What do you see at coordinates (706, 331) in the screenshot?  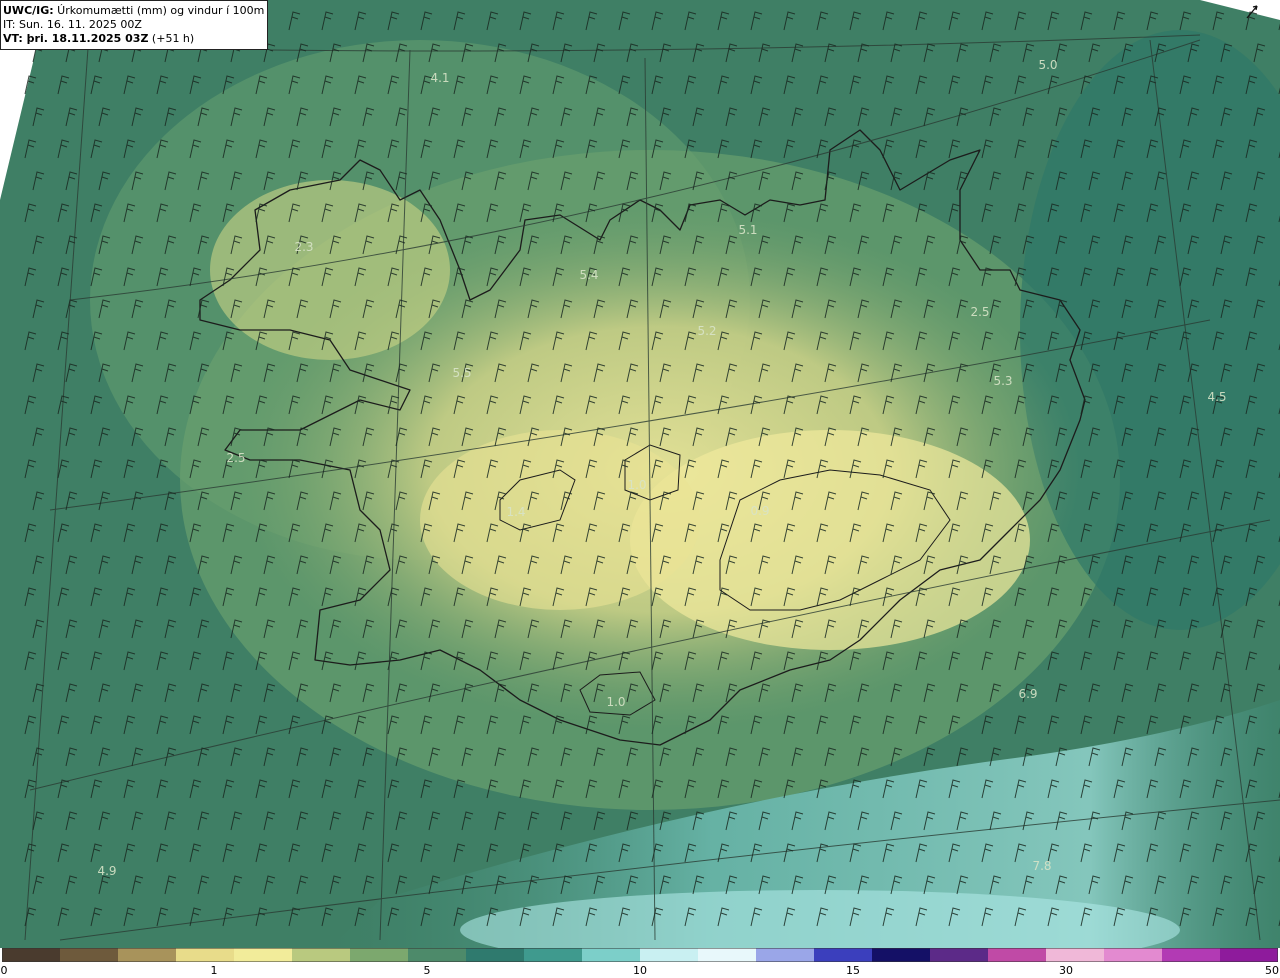 I see `map-value-label: 5.2` at bounding box center [706, 331].